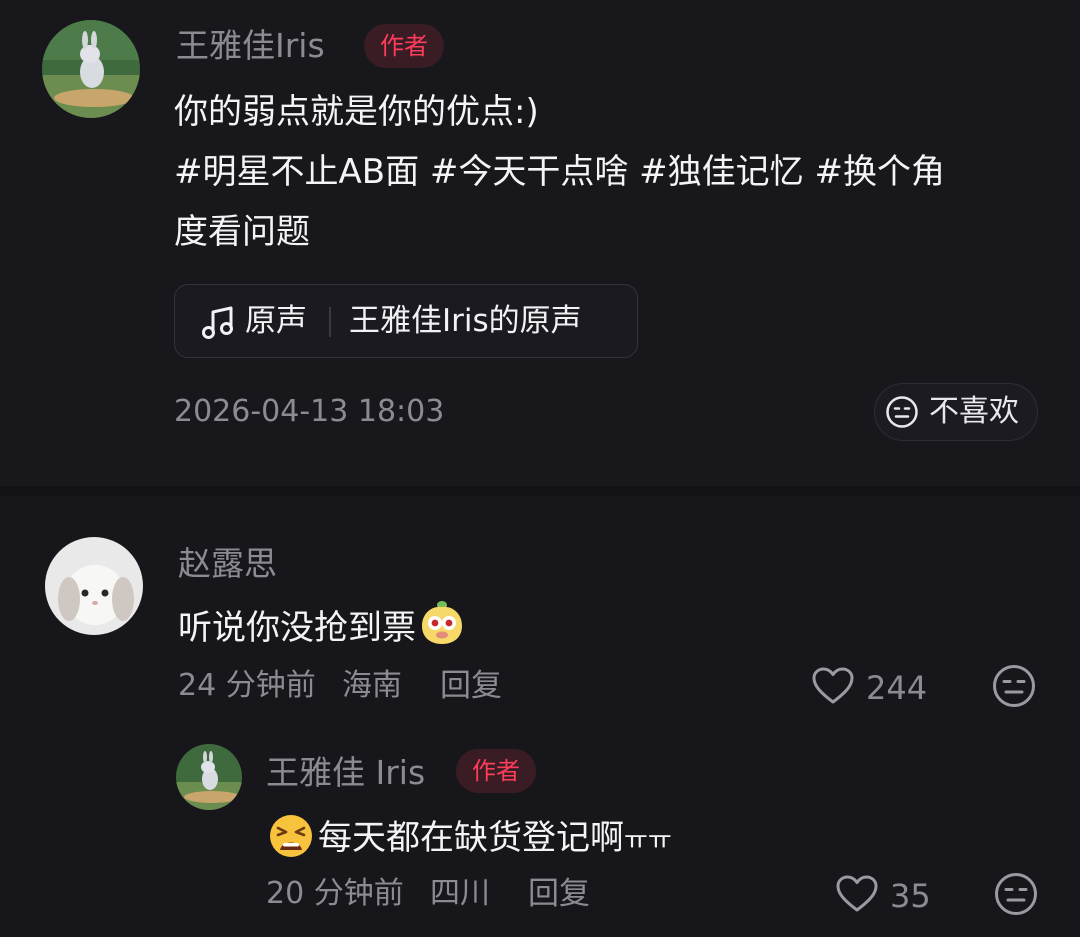  I want to click on reply-author-avatar, so click(209, 777).